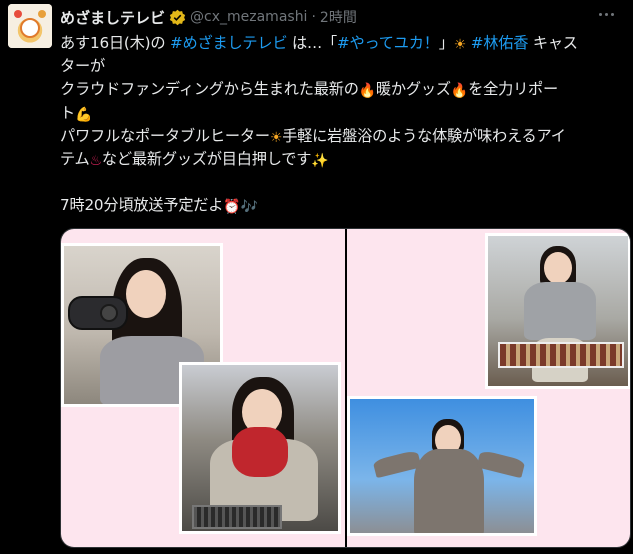 The height and width of the screenshot is (554, 633). I want to click on tweet-line: あす16日(木)の #めざましテレビ は…「#やってユカ！」☀ #林佑香 キャス, so click(345, 43).